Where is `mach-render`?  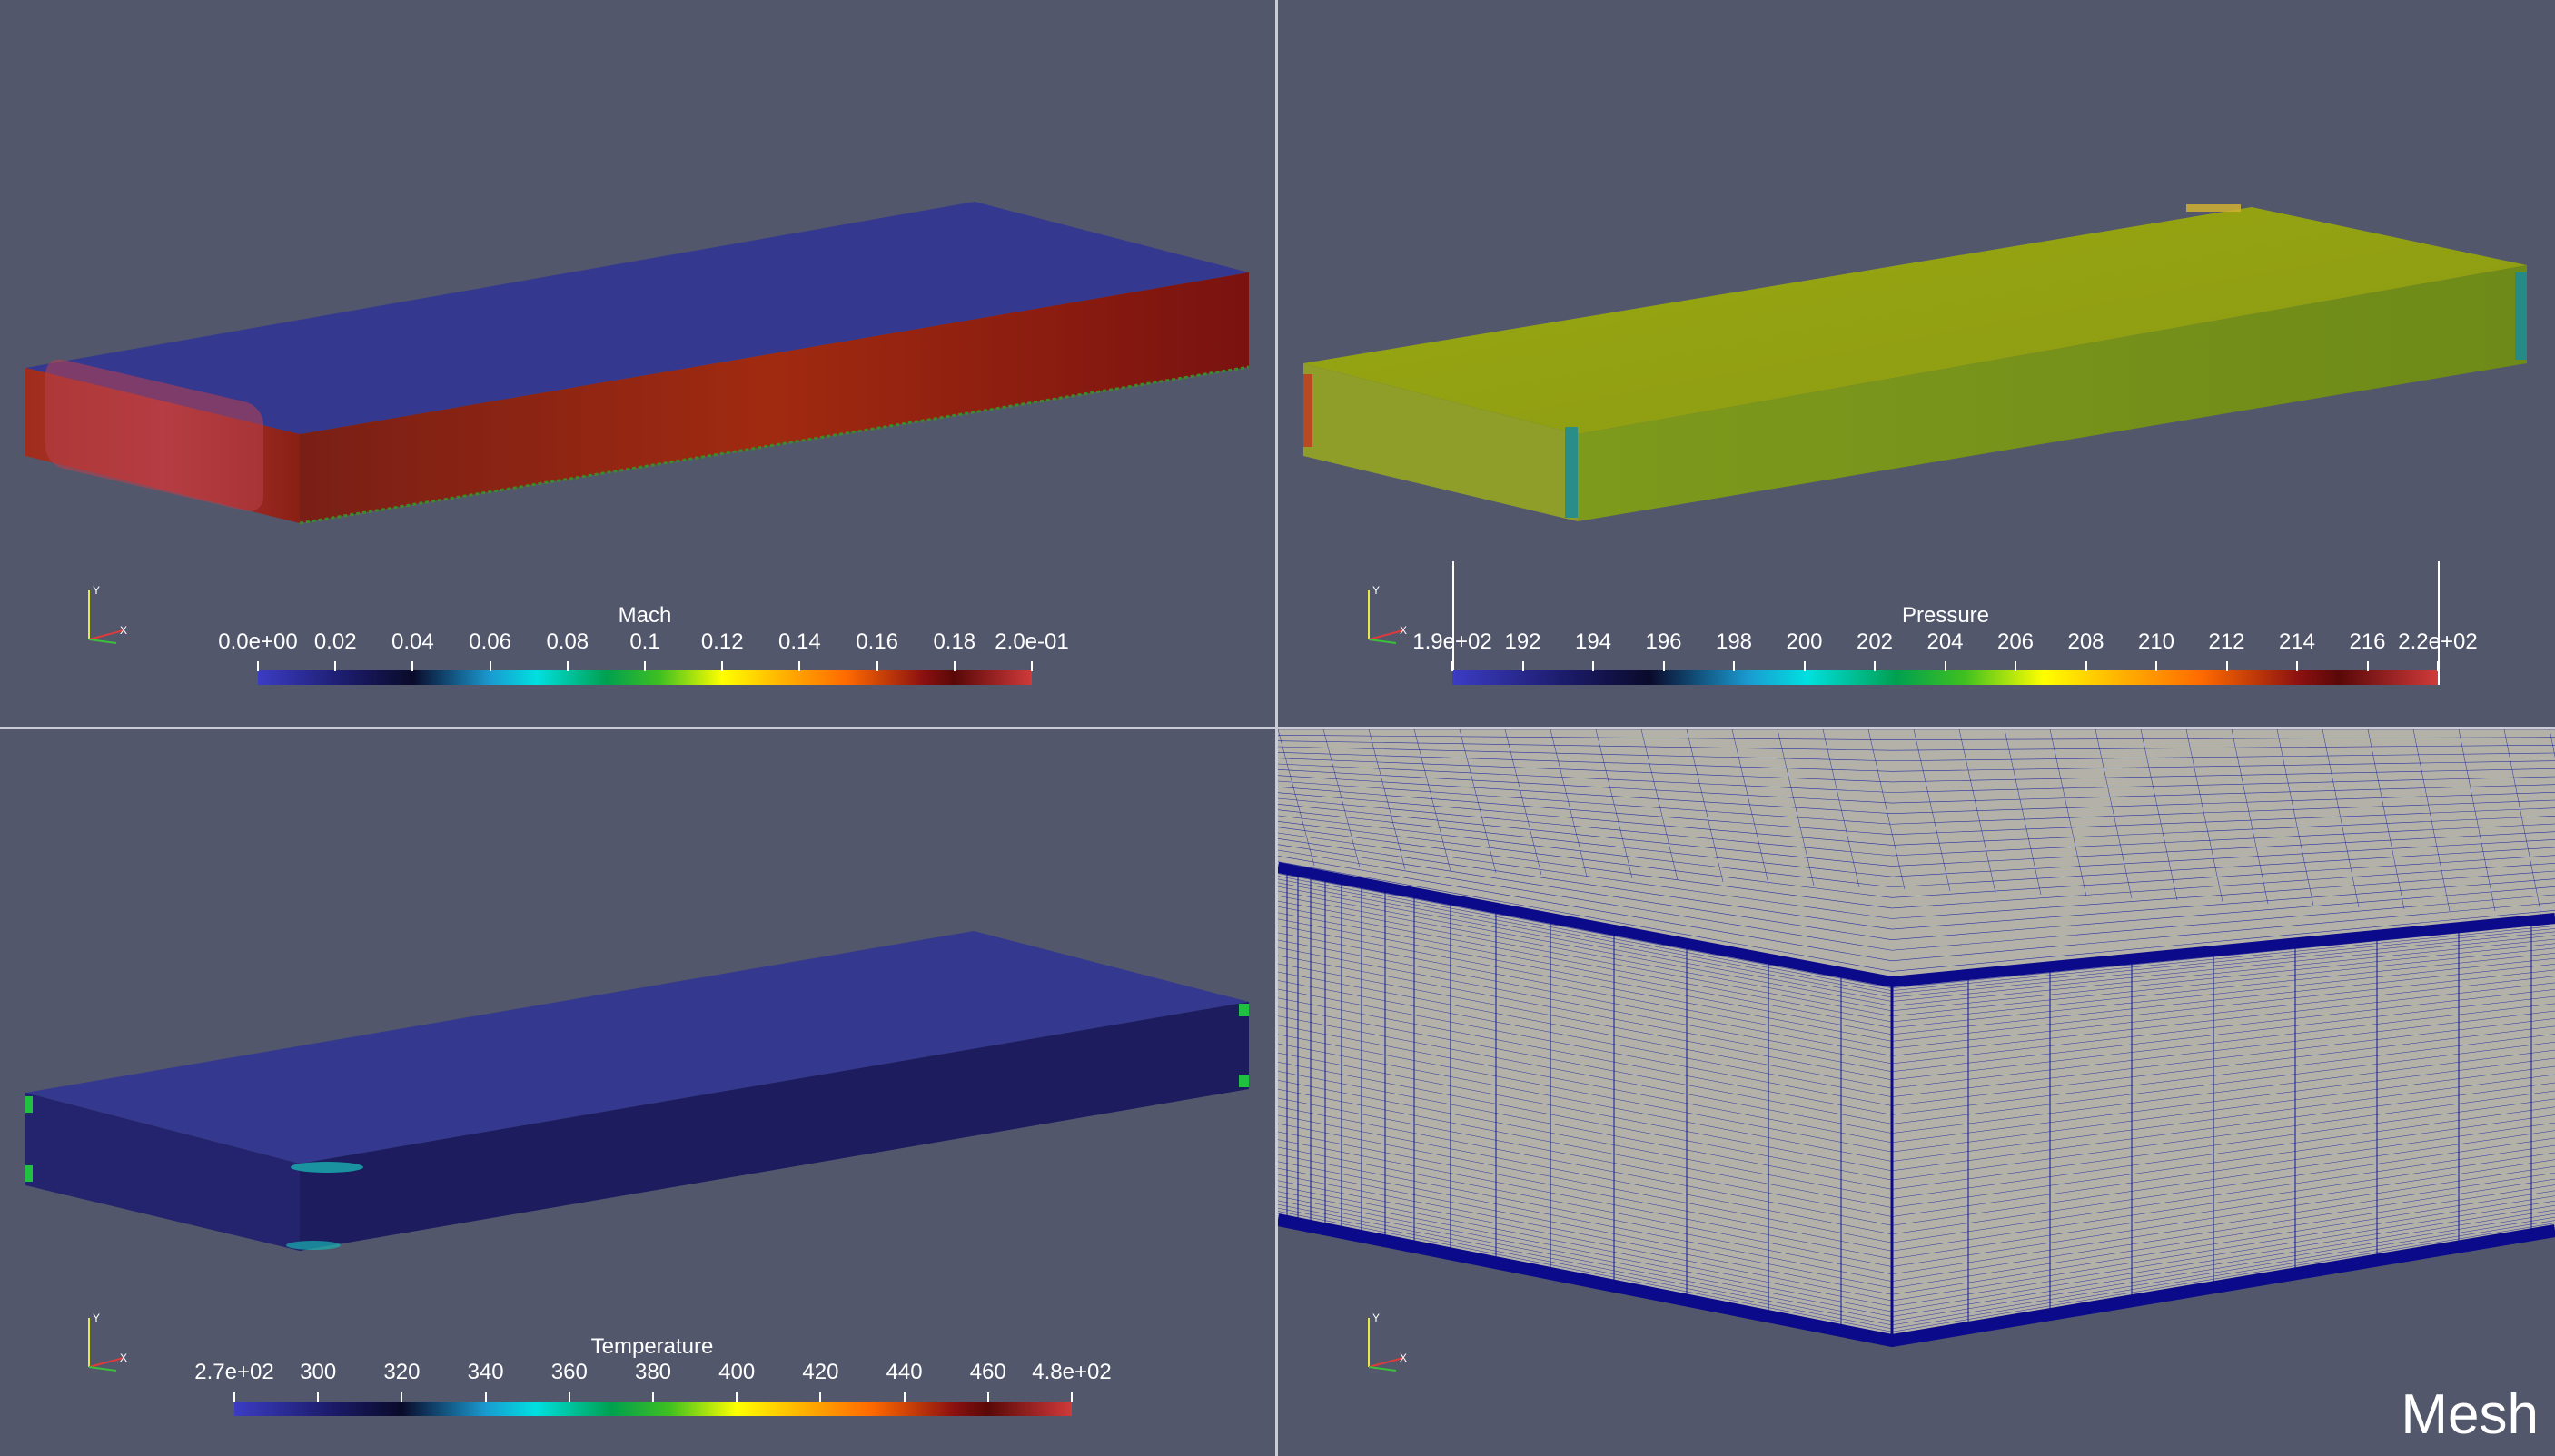
mach-render is located at coordinates (637, 364).